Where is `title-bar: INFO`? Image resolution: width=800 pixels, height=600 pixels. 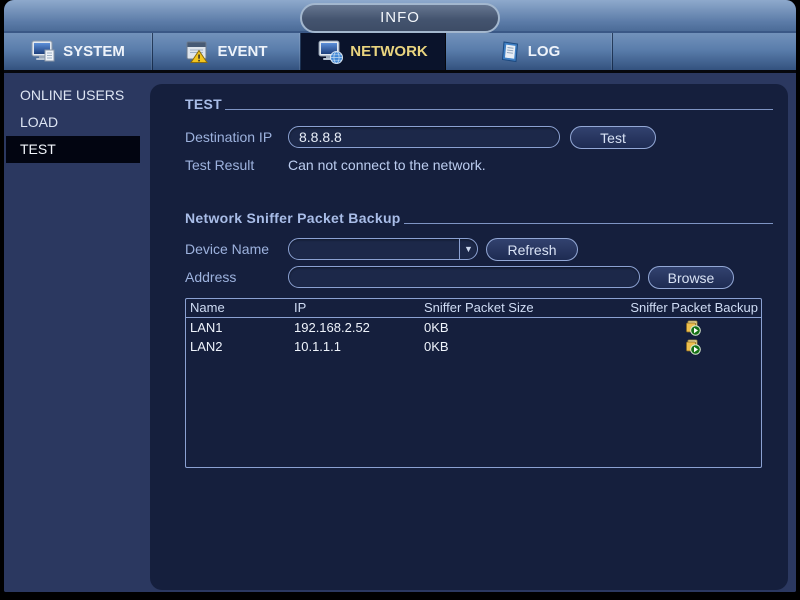 title-bar: INFO is located at coordinates (400, 16).